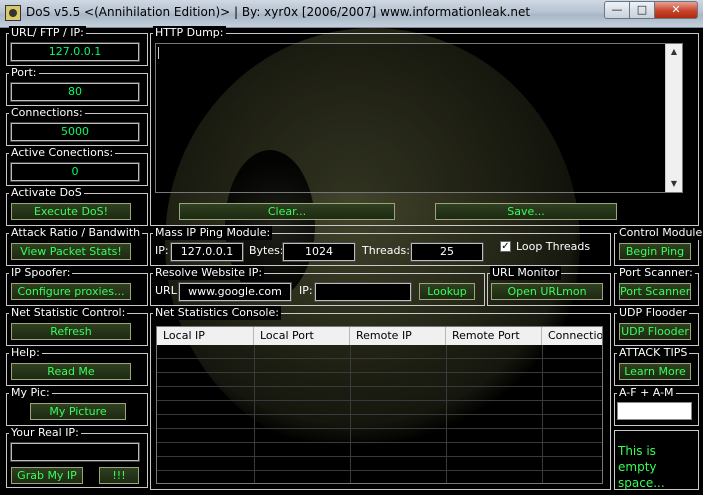  I want to click on connections-group-label: Connections:, so click(47, 113).